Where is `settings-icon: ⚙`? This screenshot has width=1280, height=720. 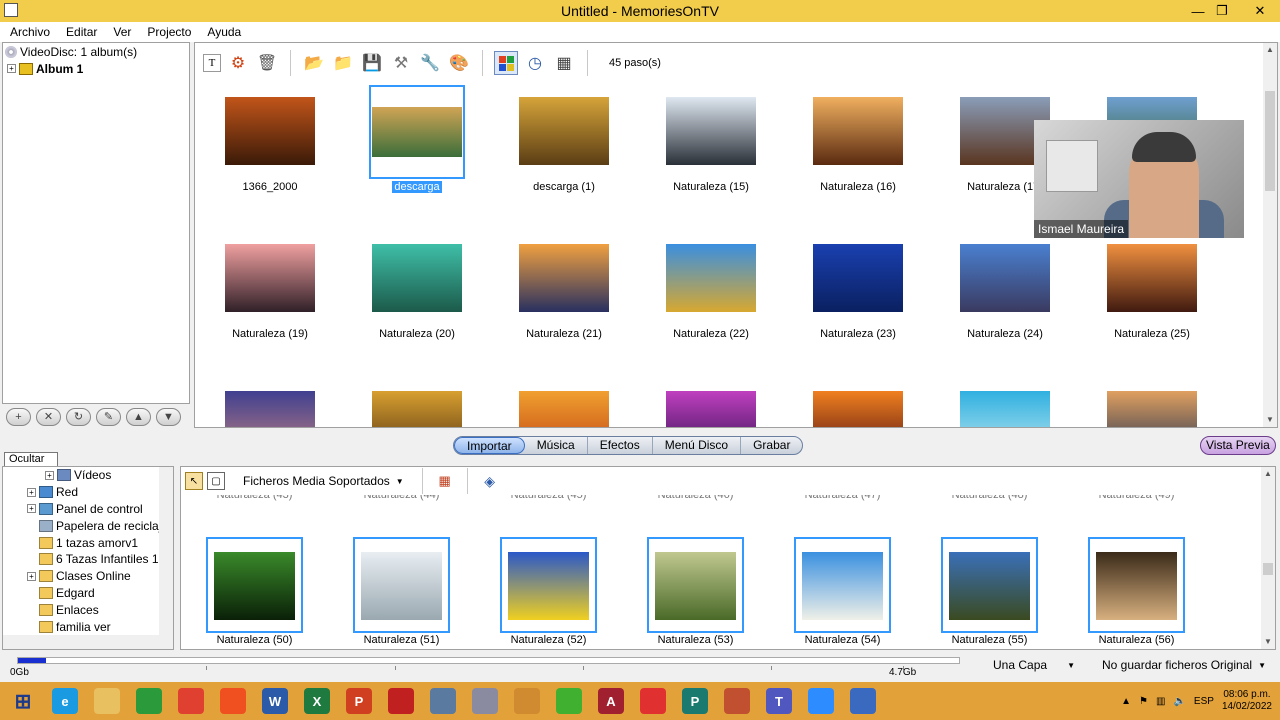 settings-icon: ⚙ is located at coordinates (238, 63).